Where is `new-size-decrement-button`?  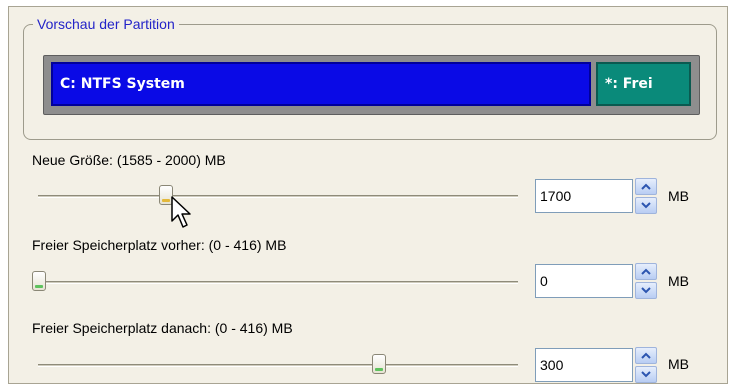 new-size-decrement-button is located at coordinates (646, 205).